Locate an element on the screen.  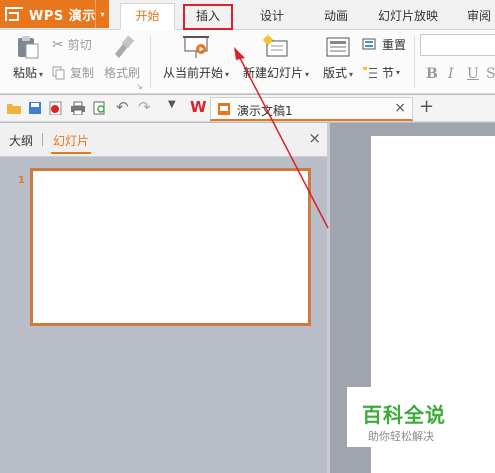
play-from-current-button: 从当前开始 ▾ is located at coordinates (196, 57).